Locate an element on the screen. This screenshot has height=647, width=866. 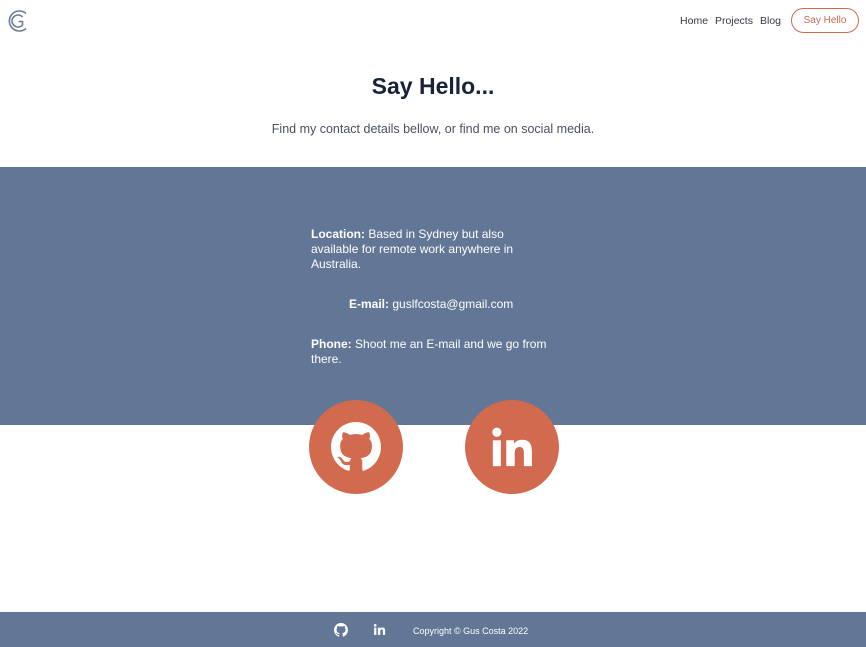
footer-linkedin-link is located at coordinates (380, 630).